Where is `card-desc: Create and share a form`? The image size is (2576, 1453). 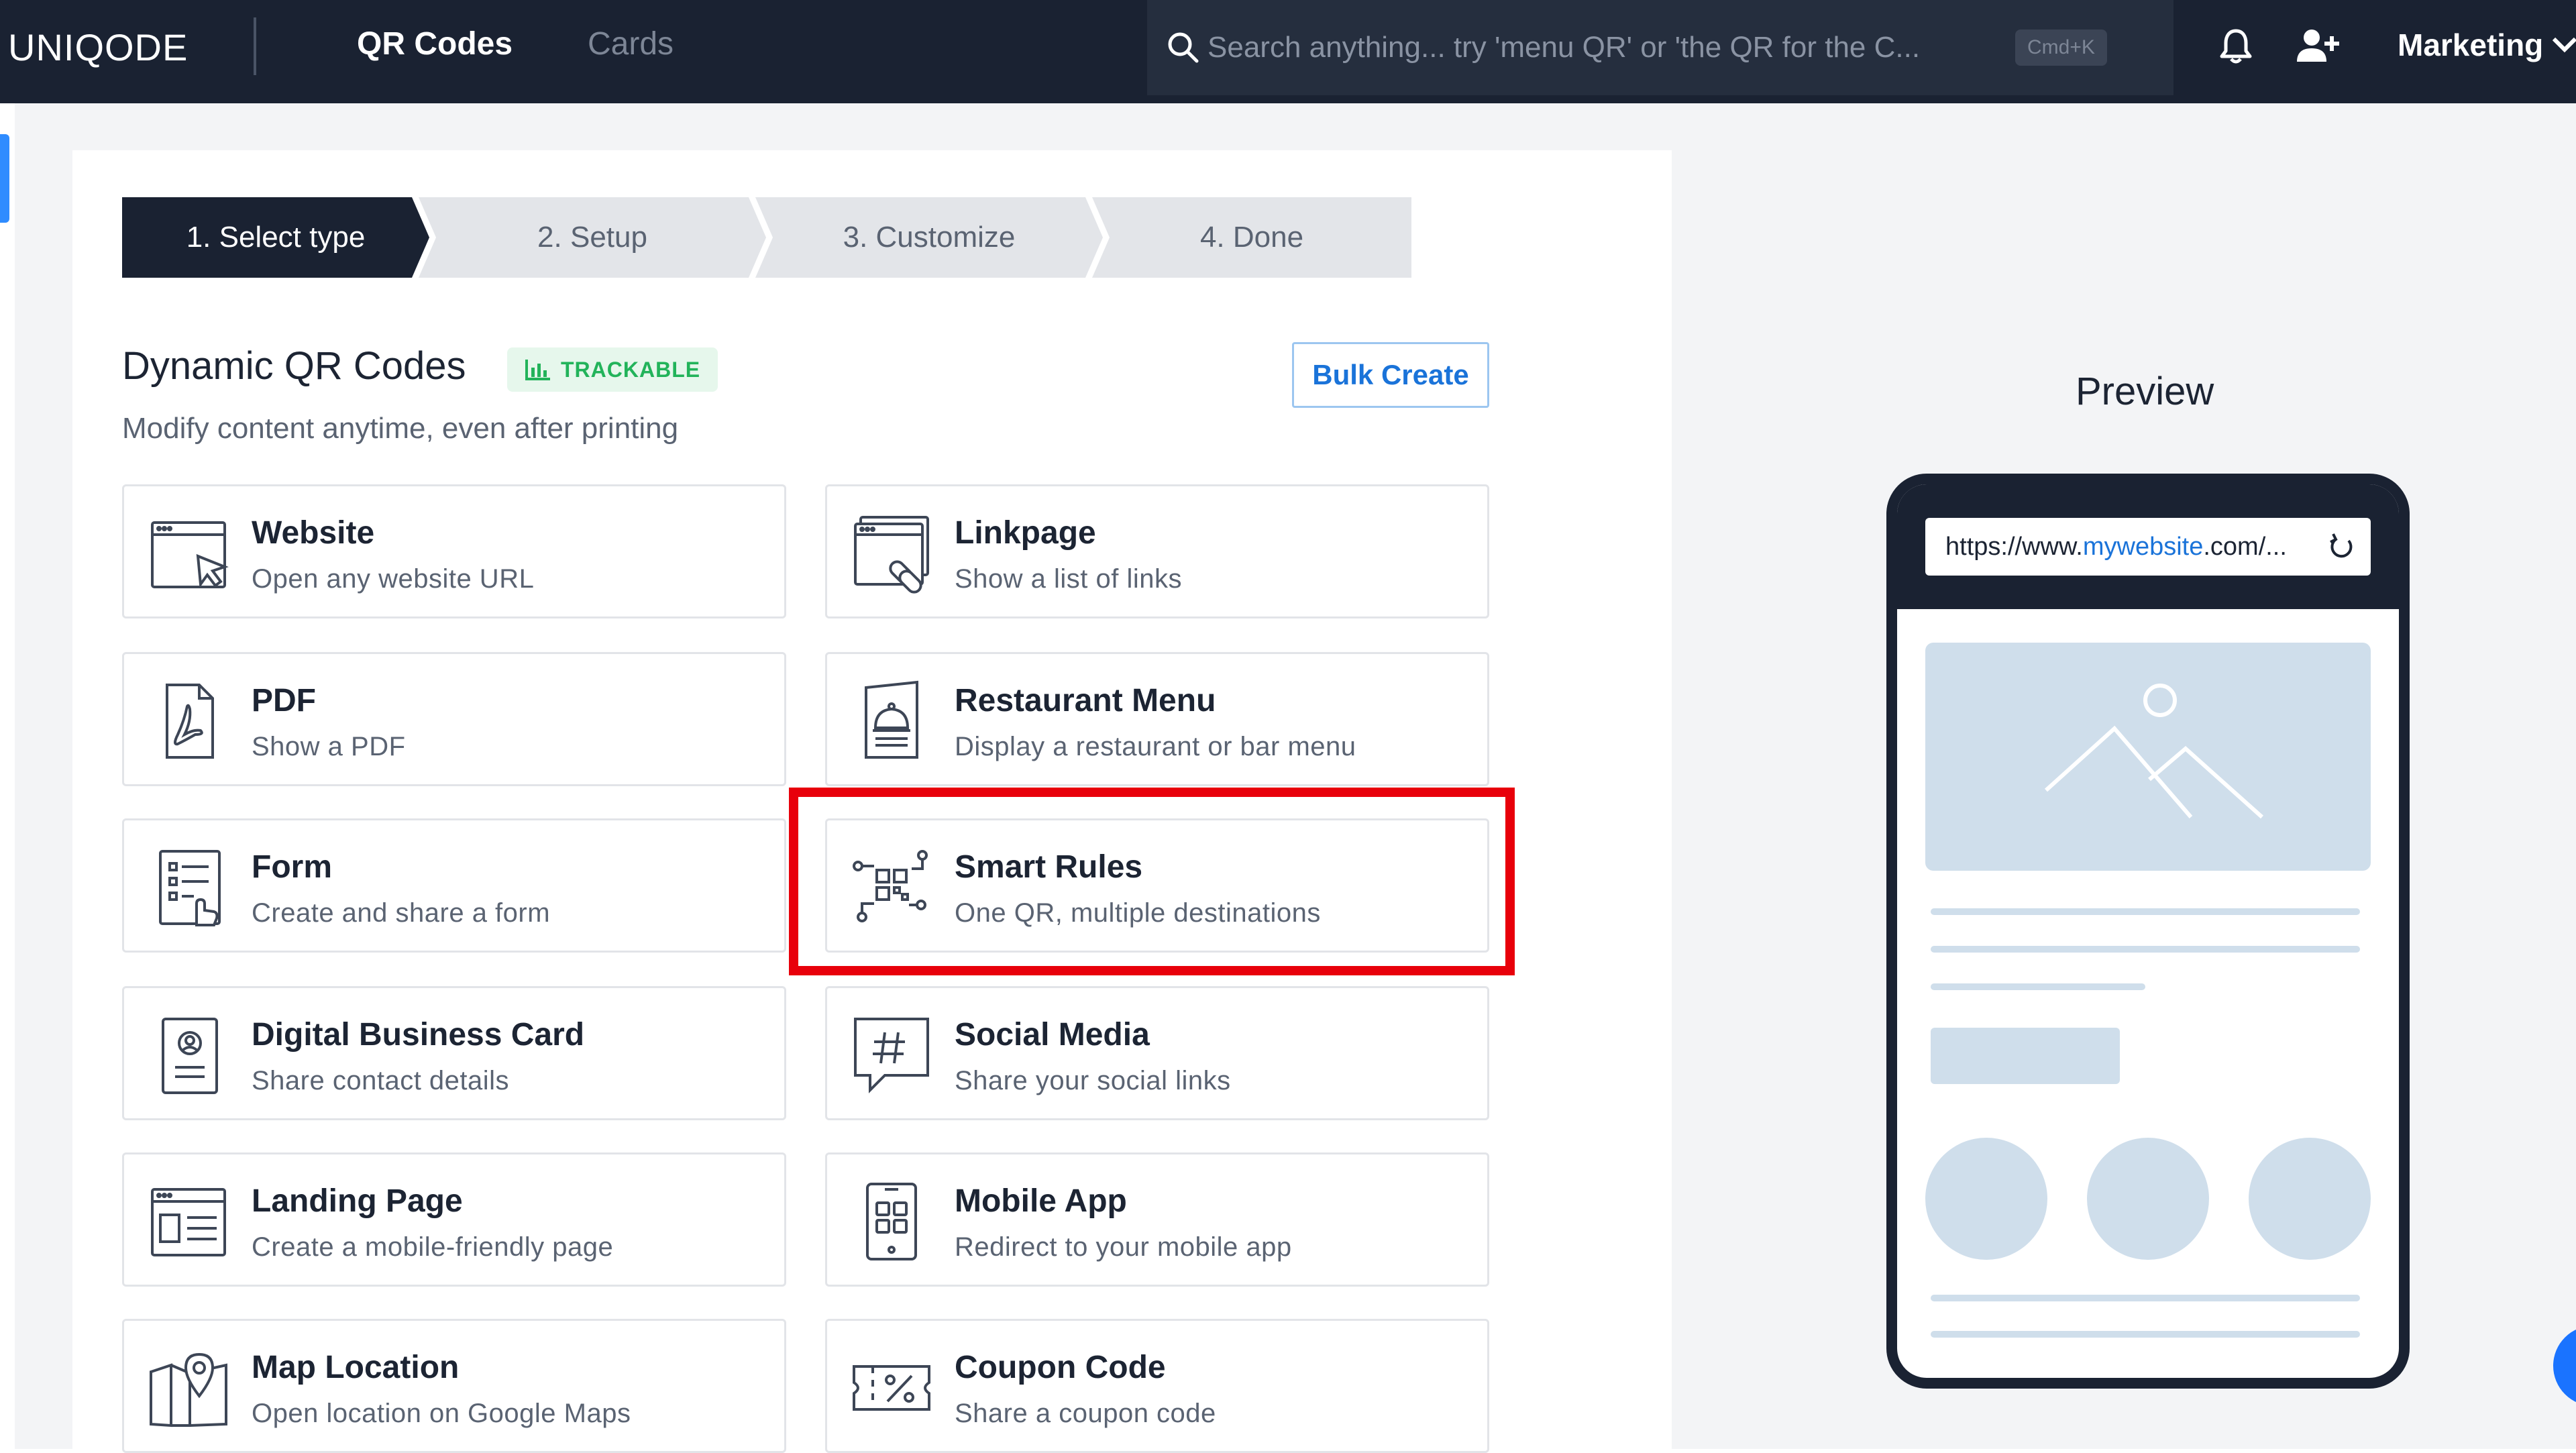
card-desc: Create and share a form is located at coordinates (401, 913).